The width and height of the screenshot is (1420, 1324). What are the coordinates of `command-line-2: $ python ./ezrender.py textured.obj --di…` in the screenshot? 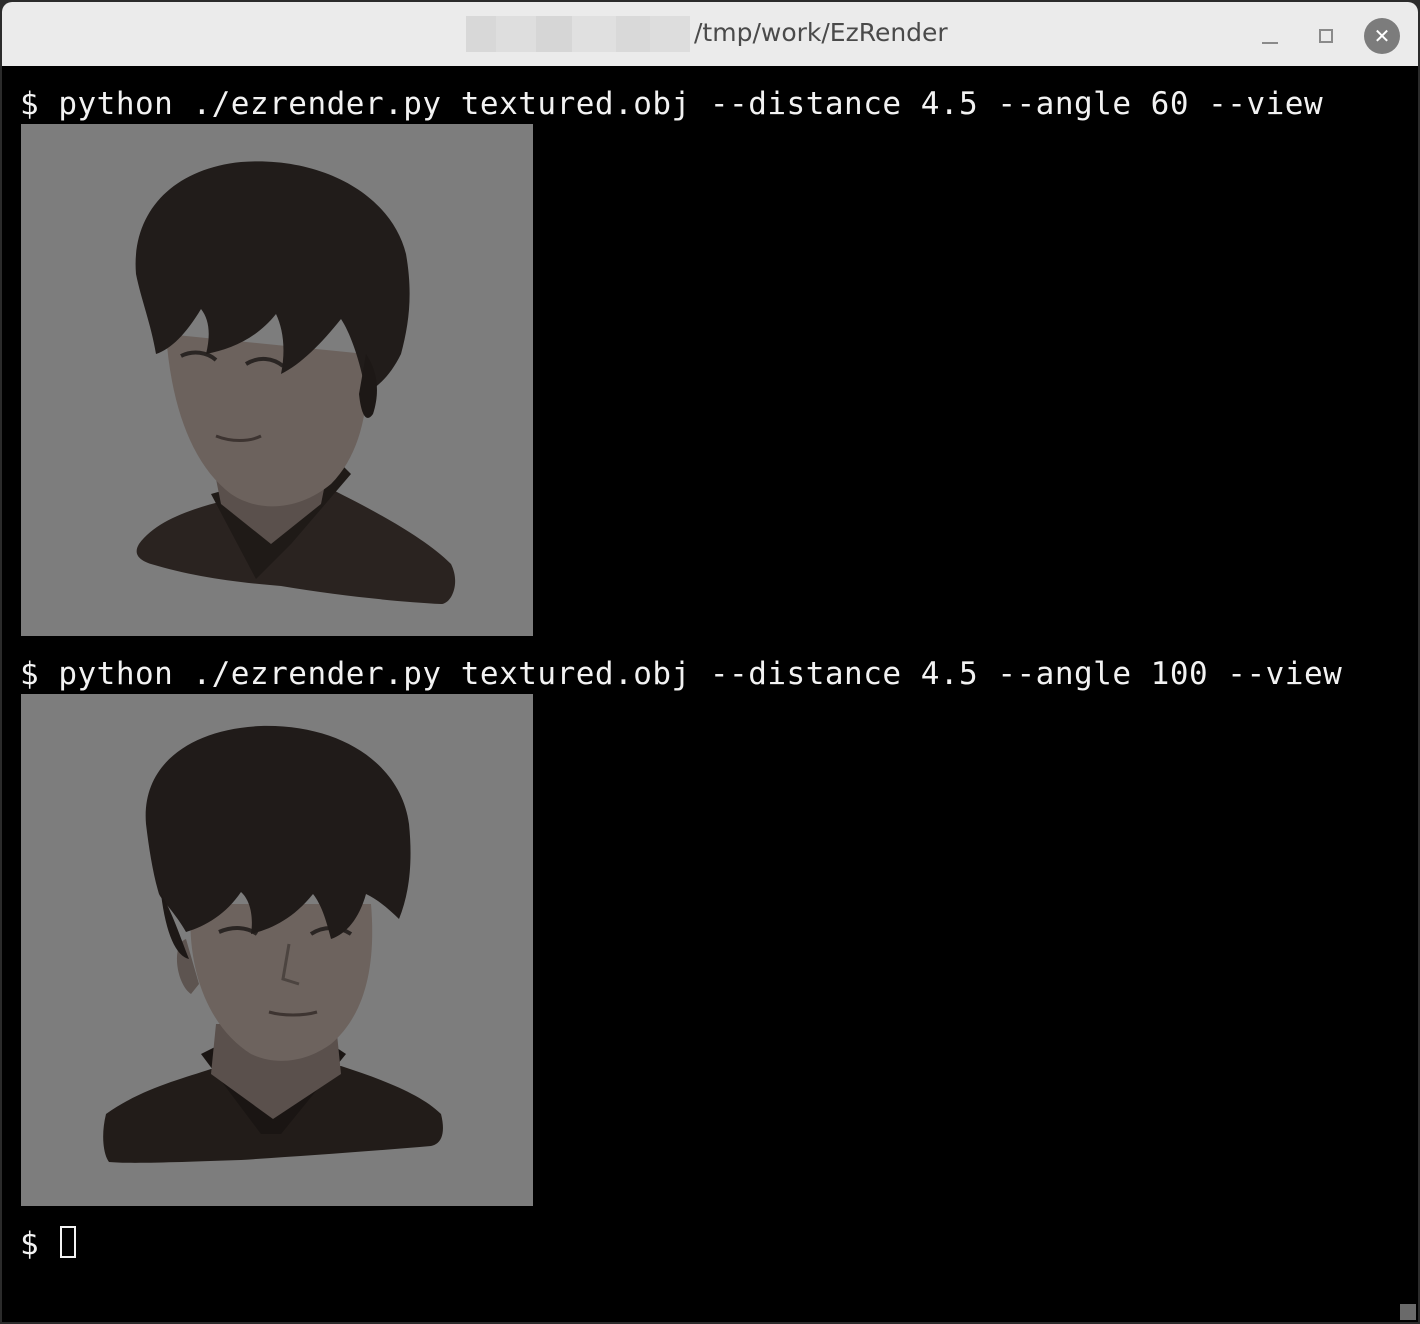 It's located at (681, 674).